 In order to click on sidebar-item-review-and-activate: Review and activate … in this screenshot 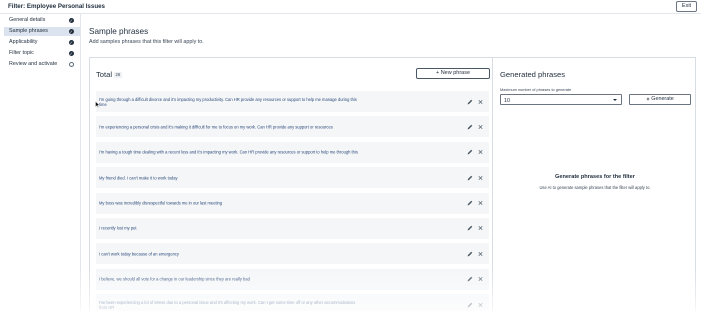, I will do `click(42, 64)`.